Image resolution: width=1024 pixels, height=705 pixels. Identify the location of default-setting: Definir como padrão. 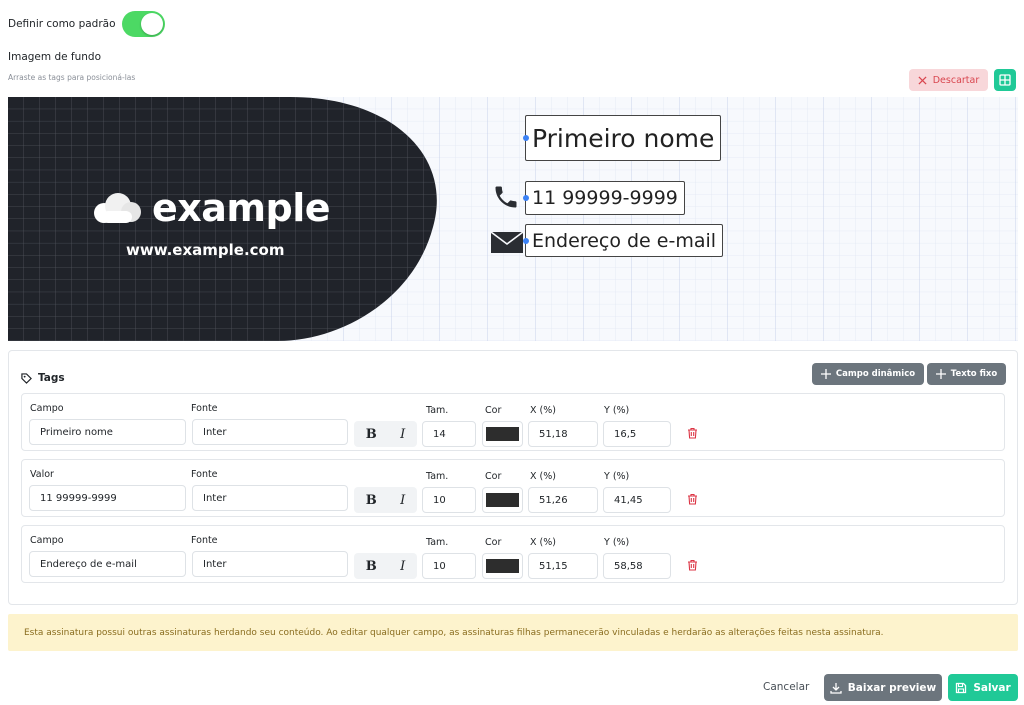
(86, 24).